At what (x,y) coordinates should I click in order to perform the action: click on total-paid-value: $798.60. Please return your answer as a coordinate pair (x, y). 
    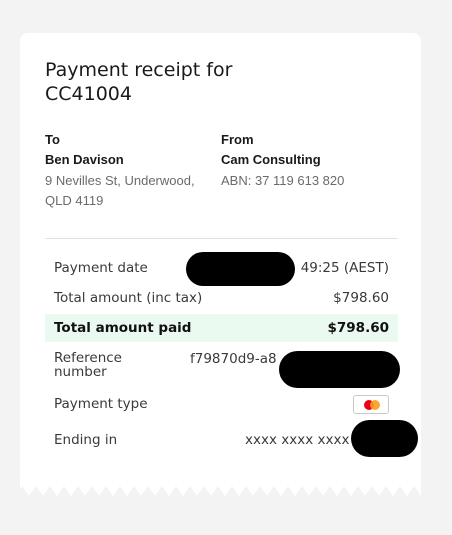
    Looking at the image, I should click on (358, 328).